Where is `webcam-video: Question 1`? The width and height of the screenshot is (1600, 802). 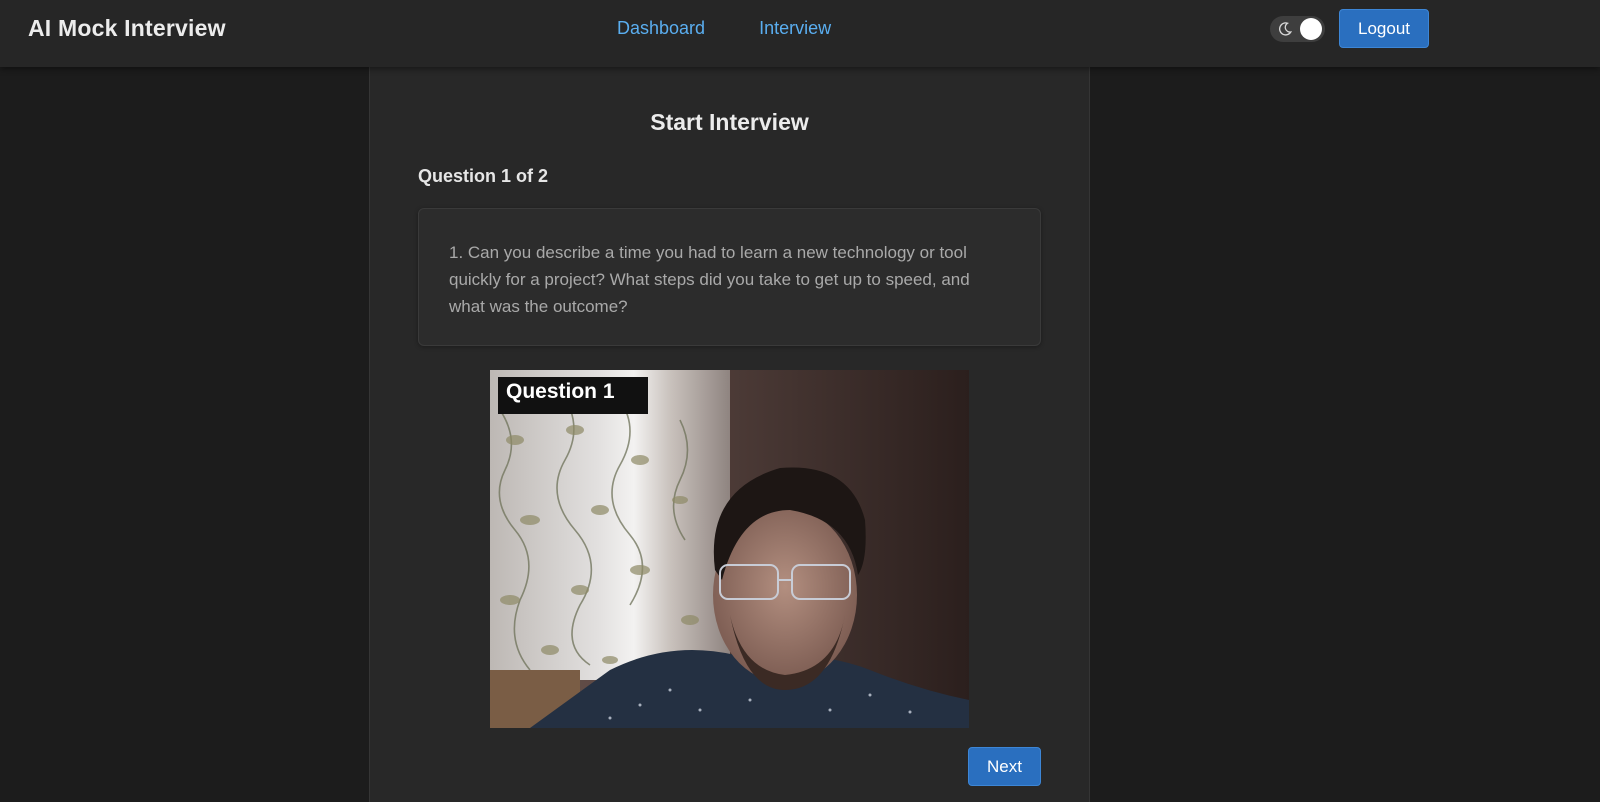 webcam-video: Question 1 is located at coordinates (729, 549).